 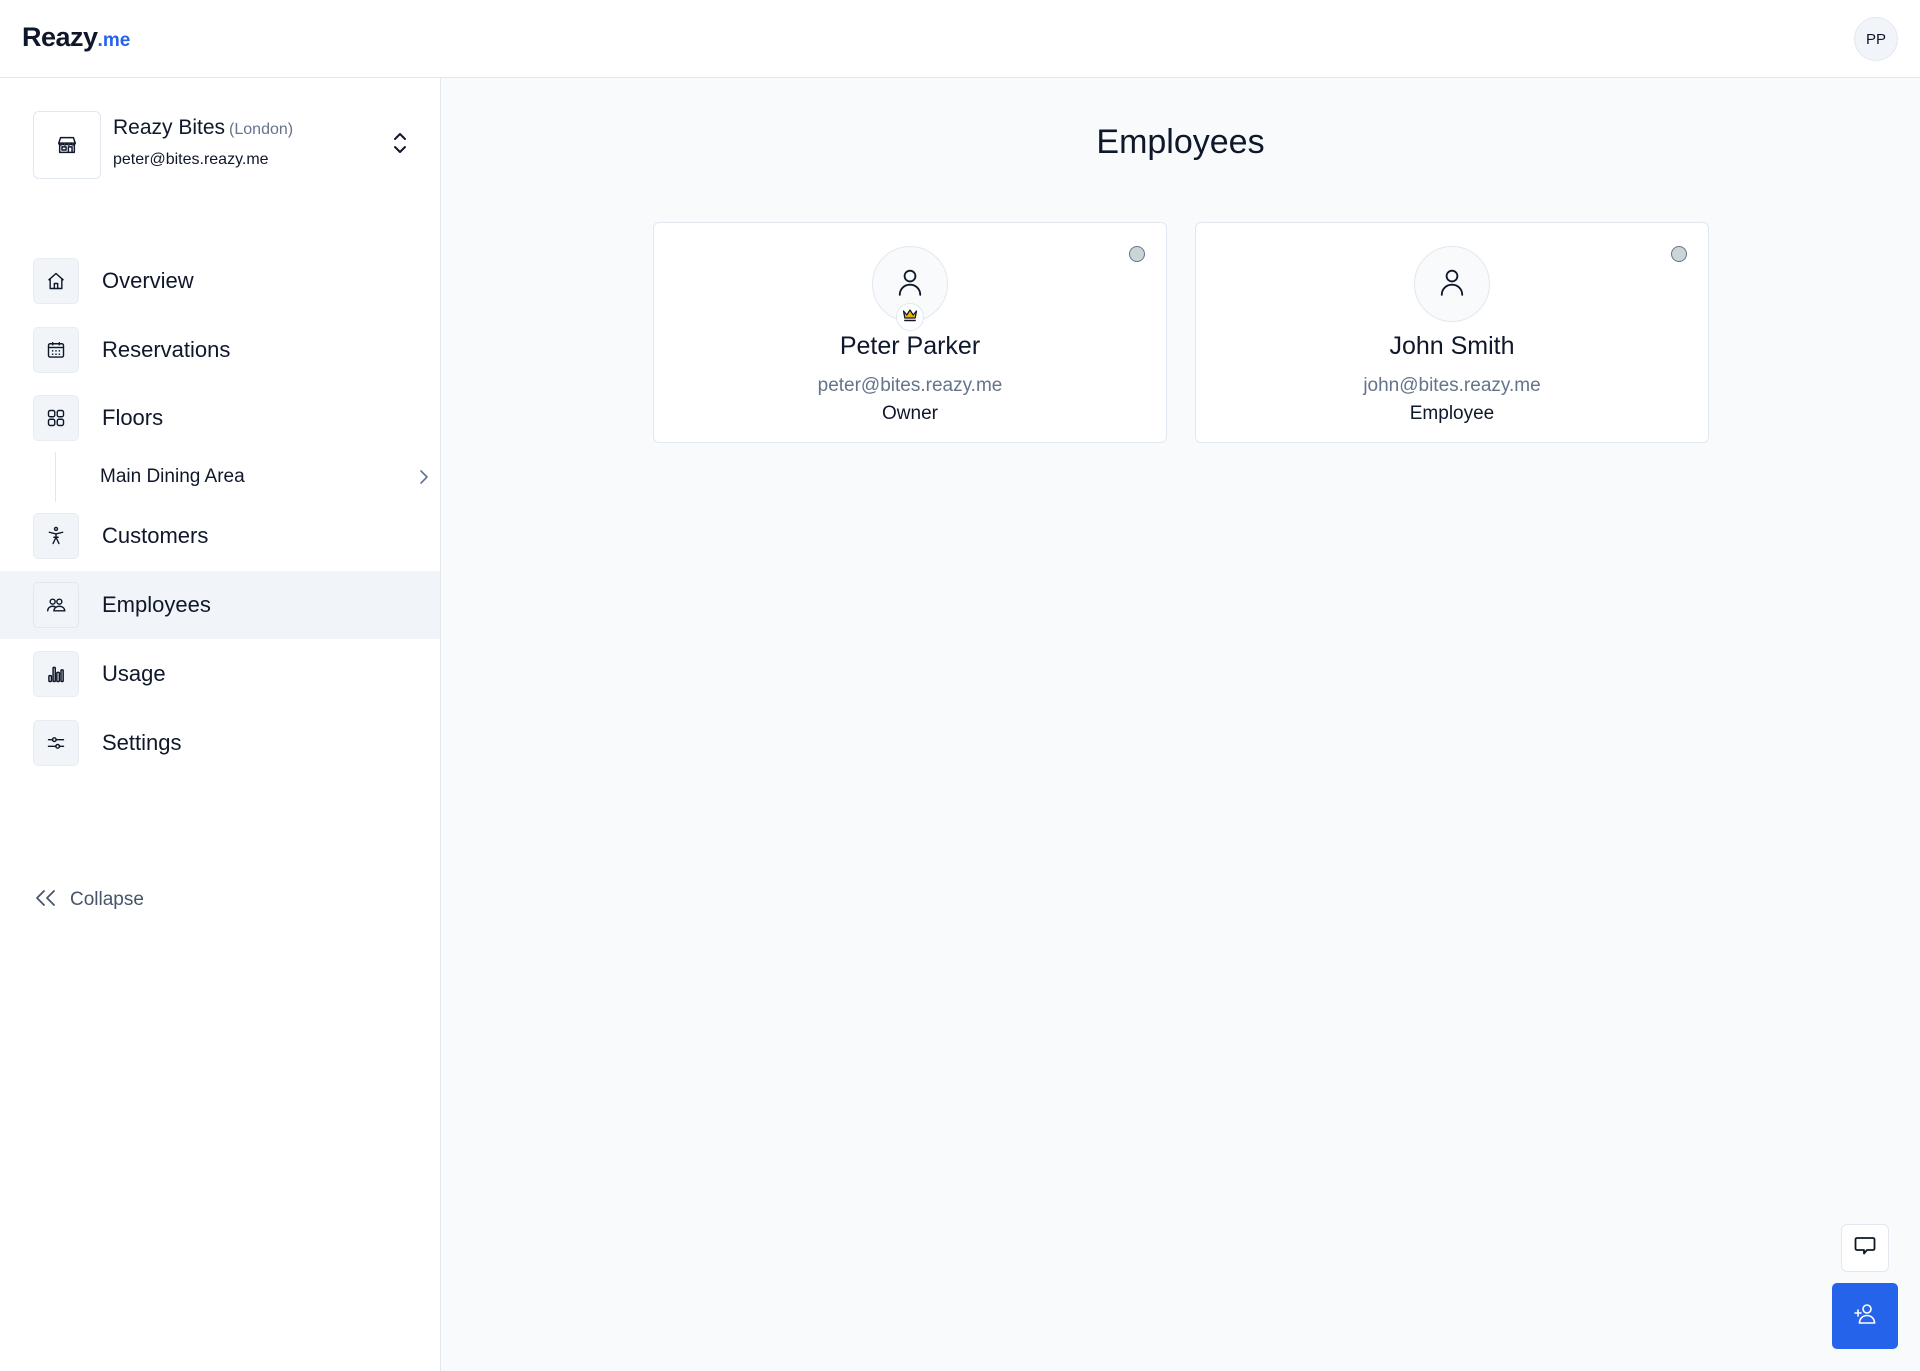 I want to click on sidebar-subitem-label: Main Dining Area, so click(x=172, y=476).